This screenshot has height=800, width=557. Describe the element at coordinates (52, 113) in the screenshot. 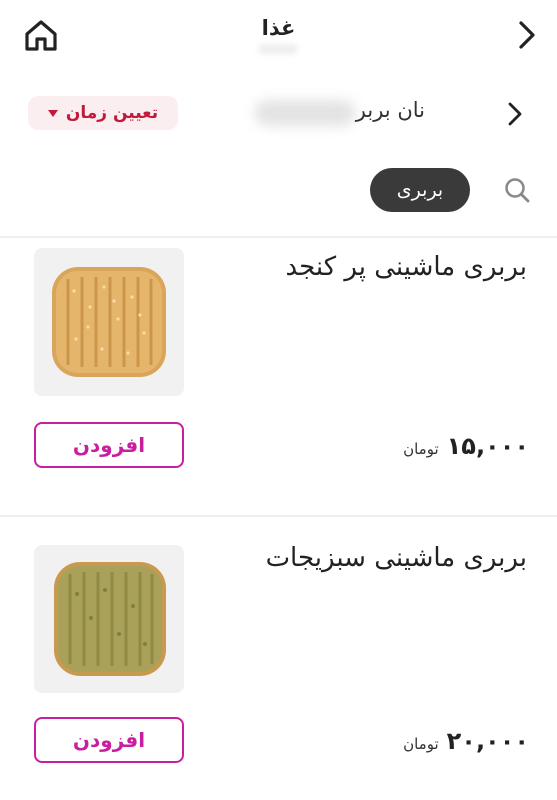

I see `caret-down-icon` at that location.